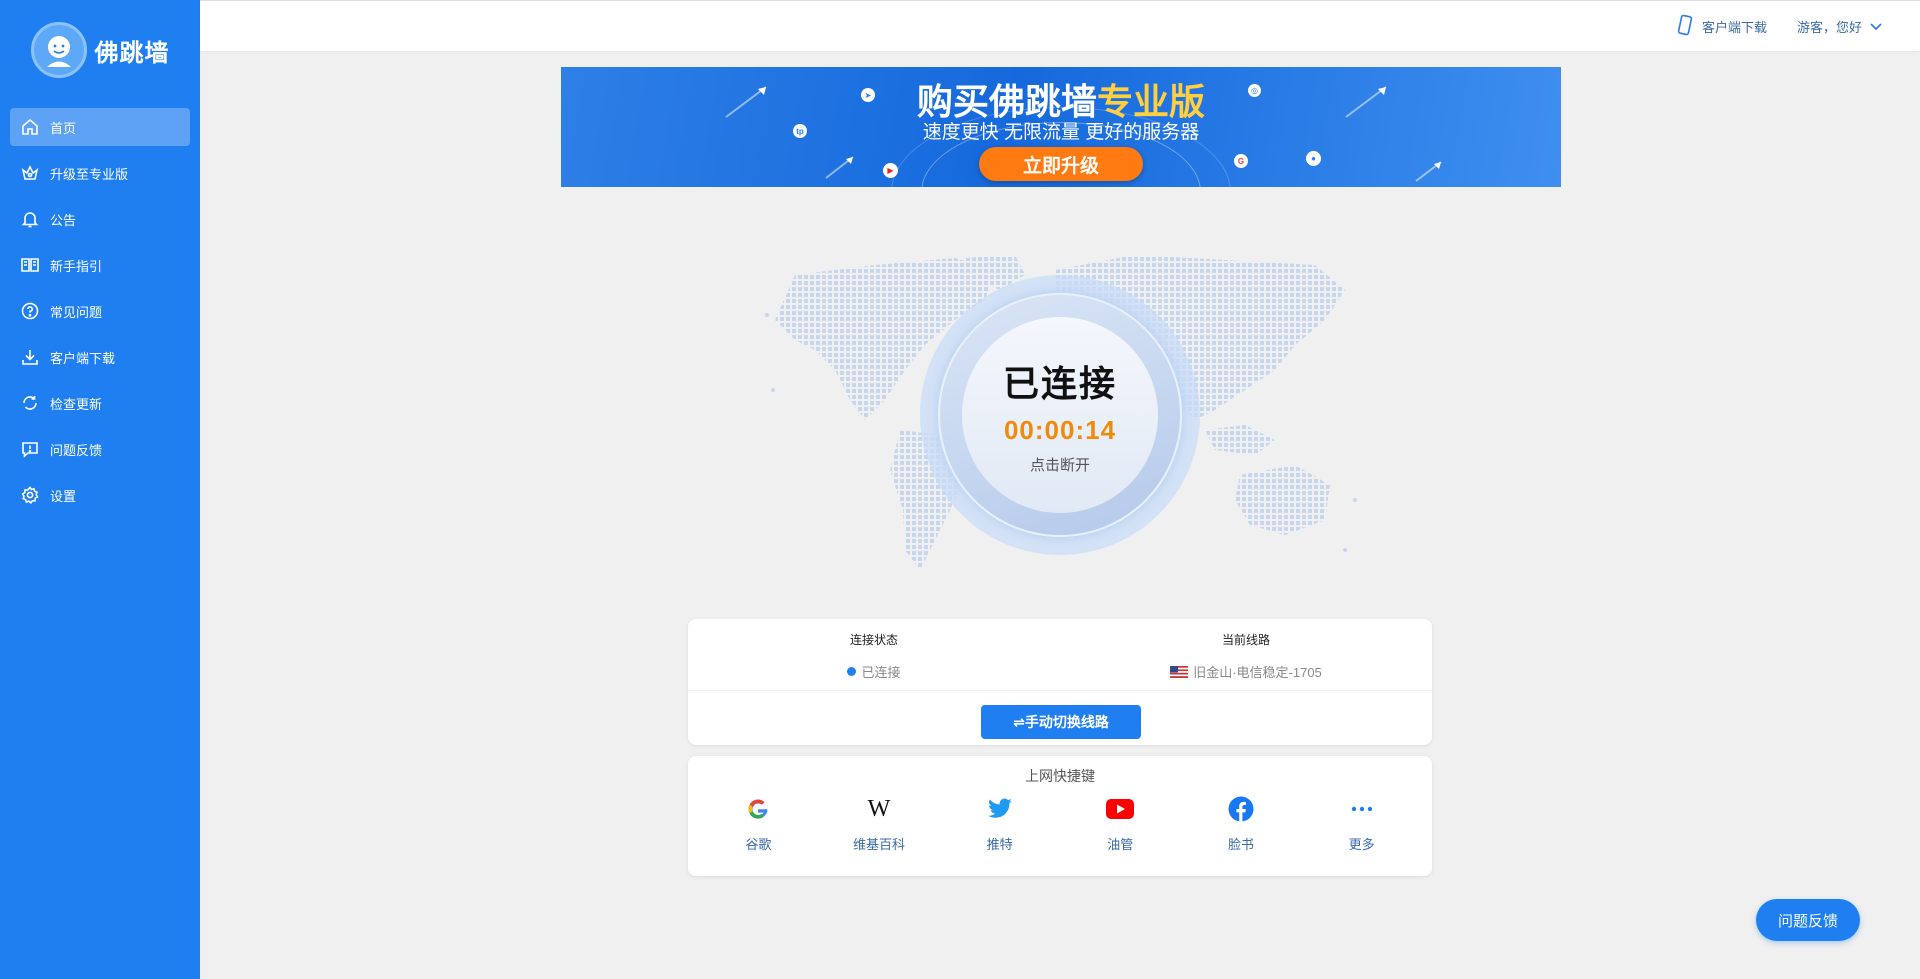 The width and height of the screenshot is (1920, 979). Describe the element at coordinates (83, 358) in the screenshot. I see `sidebar-item-label: 客户端下载` at that location.